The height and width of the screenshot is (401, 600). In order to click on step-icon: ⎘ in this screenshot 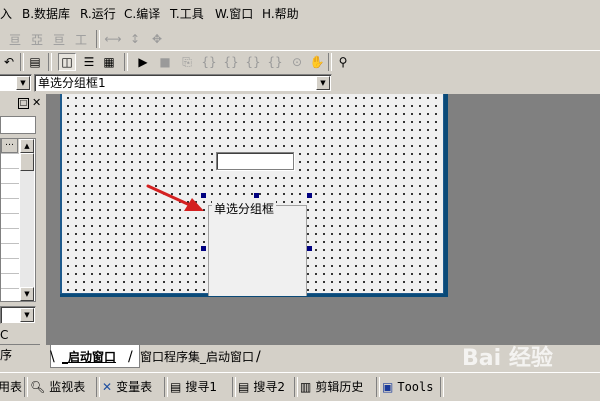, I will do `click(187, 62)`.